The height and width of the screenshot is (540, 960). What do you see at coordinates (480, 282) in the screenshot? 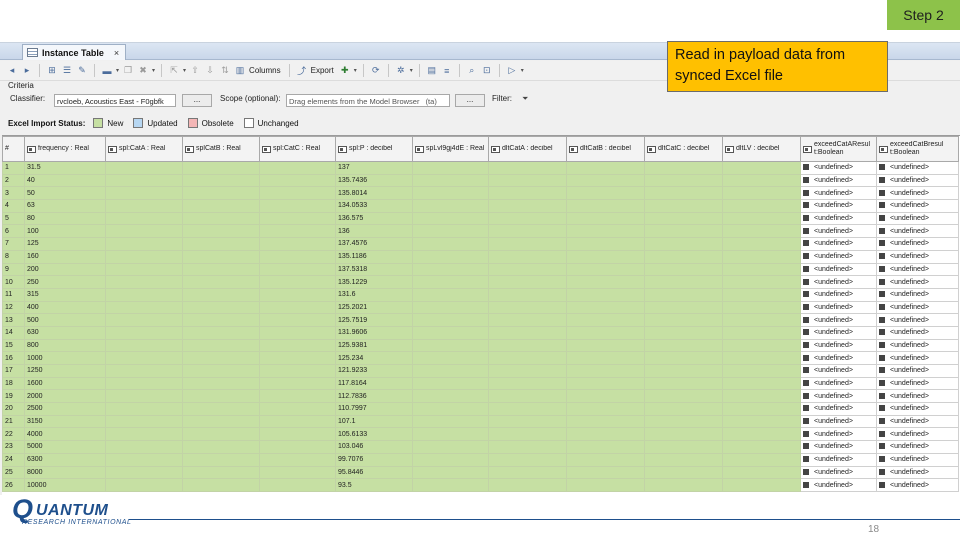
I see `table-row: 10 250 135.1229 <undefined> <undefined>` at bounding box center [480, 282].